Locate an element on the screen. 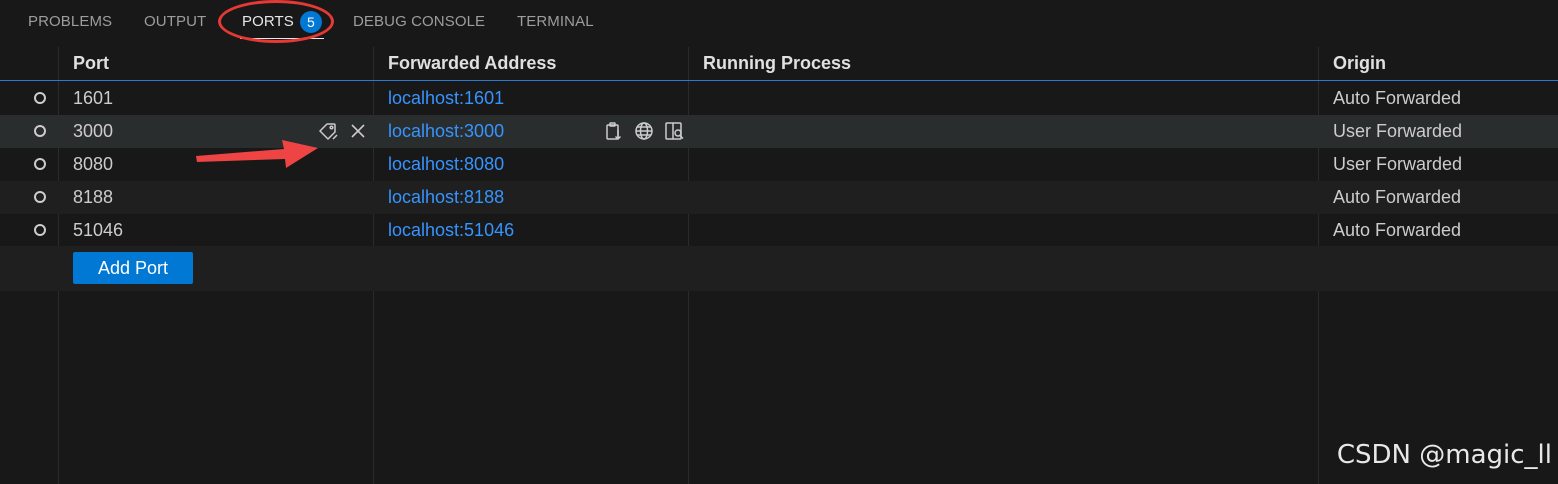 The height and width of the screenshot is (484, 1558). add-port-row: Add Port is located at coordinates (779, 268).